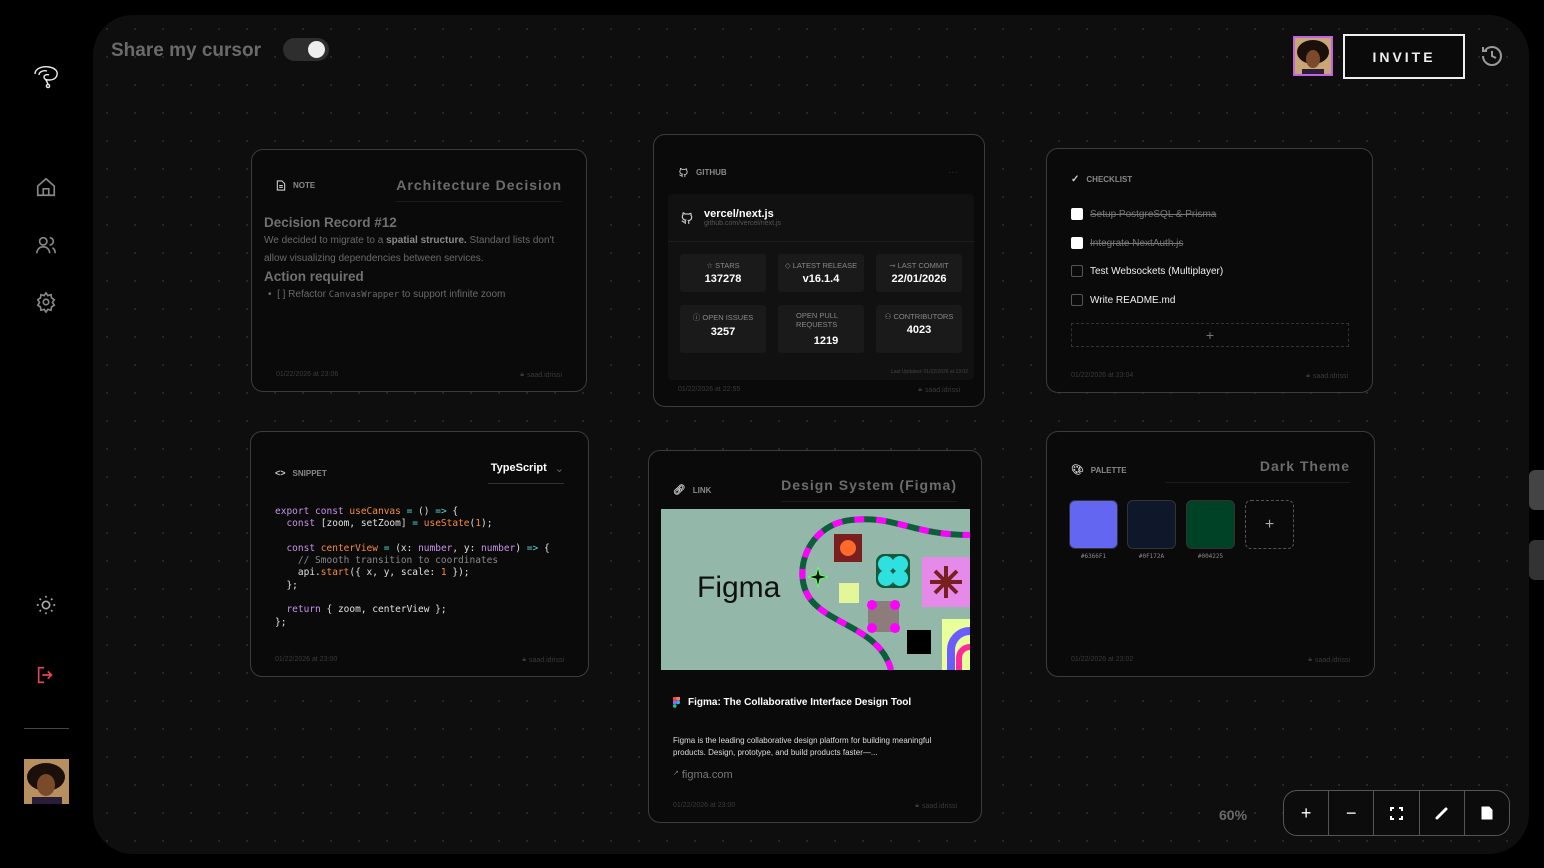 This screenshot has height=868, width=1544. I want to click on card-title: Dark Theme, so click(1257, 470).